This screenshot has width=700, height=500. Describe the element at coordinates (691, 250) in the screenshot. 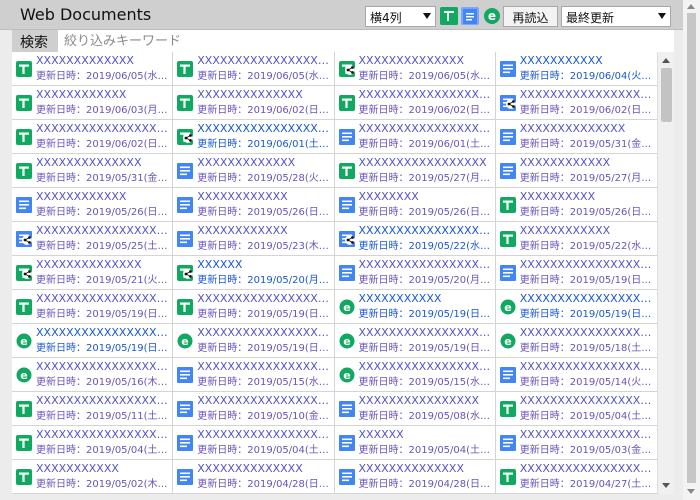

I see `window-scrollbar` at that location.